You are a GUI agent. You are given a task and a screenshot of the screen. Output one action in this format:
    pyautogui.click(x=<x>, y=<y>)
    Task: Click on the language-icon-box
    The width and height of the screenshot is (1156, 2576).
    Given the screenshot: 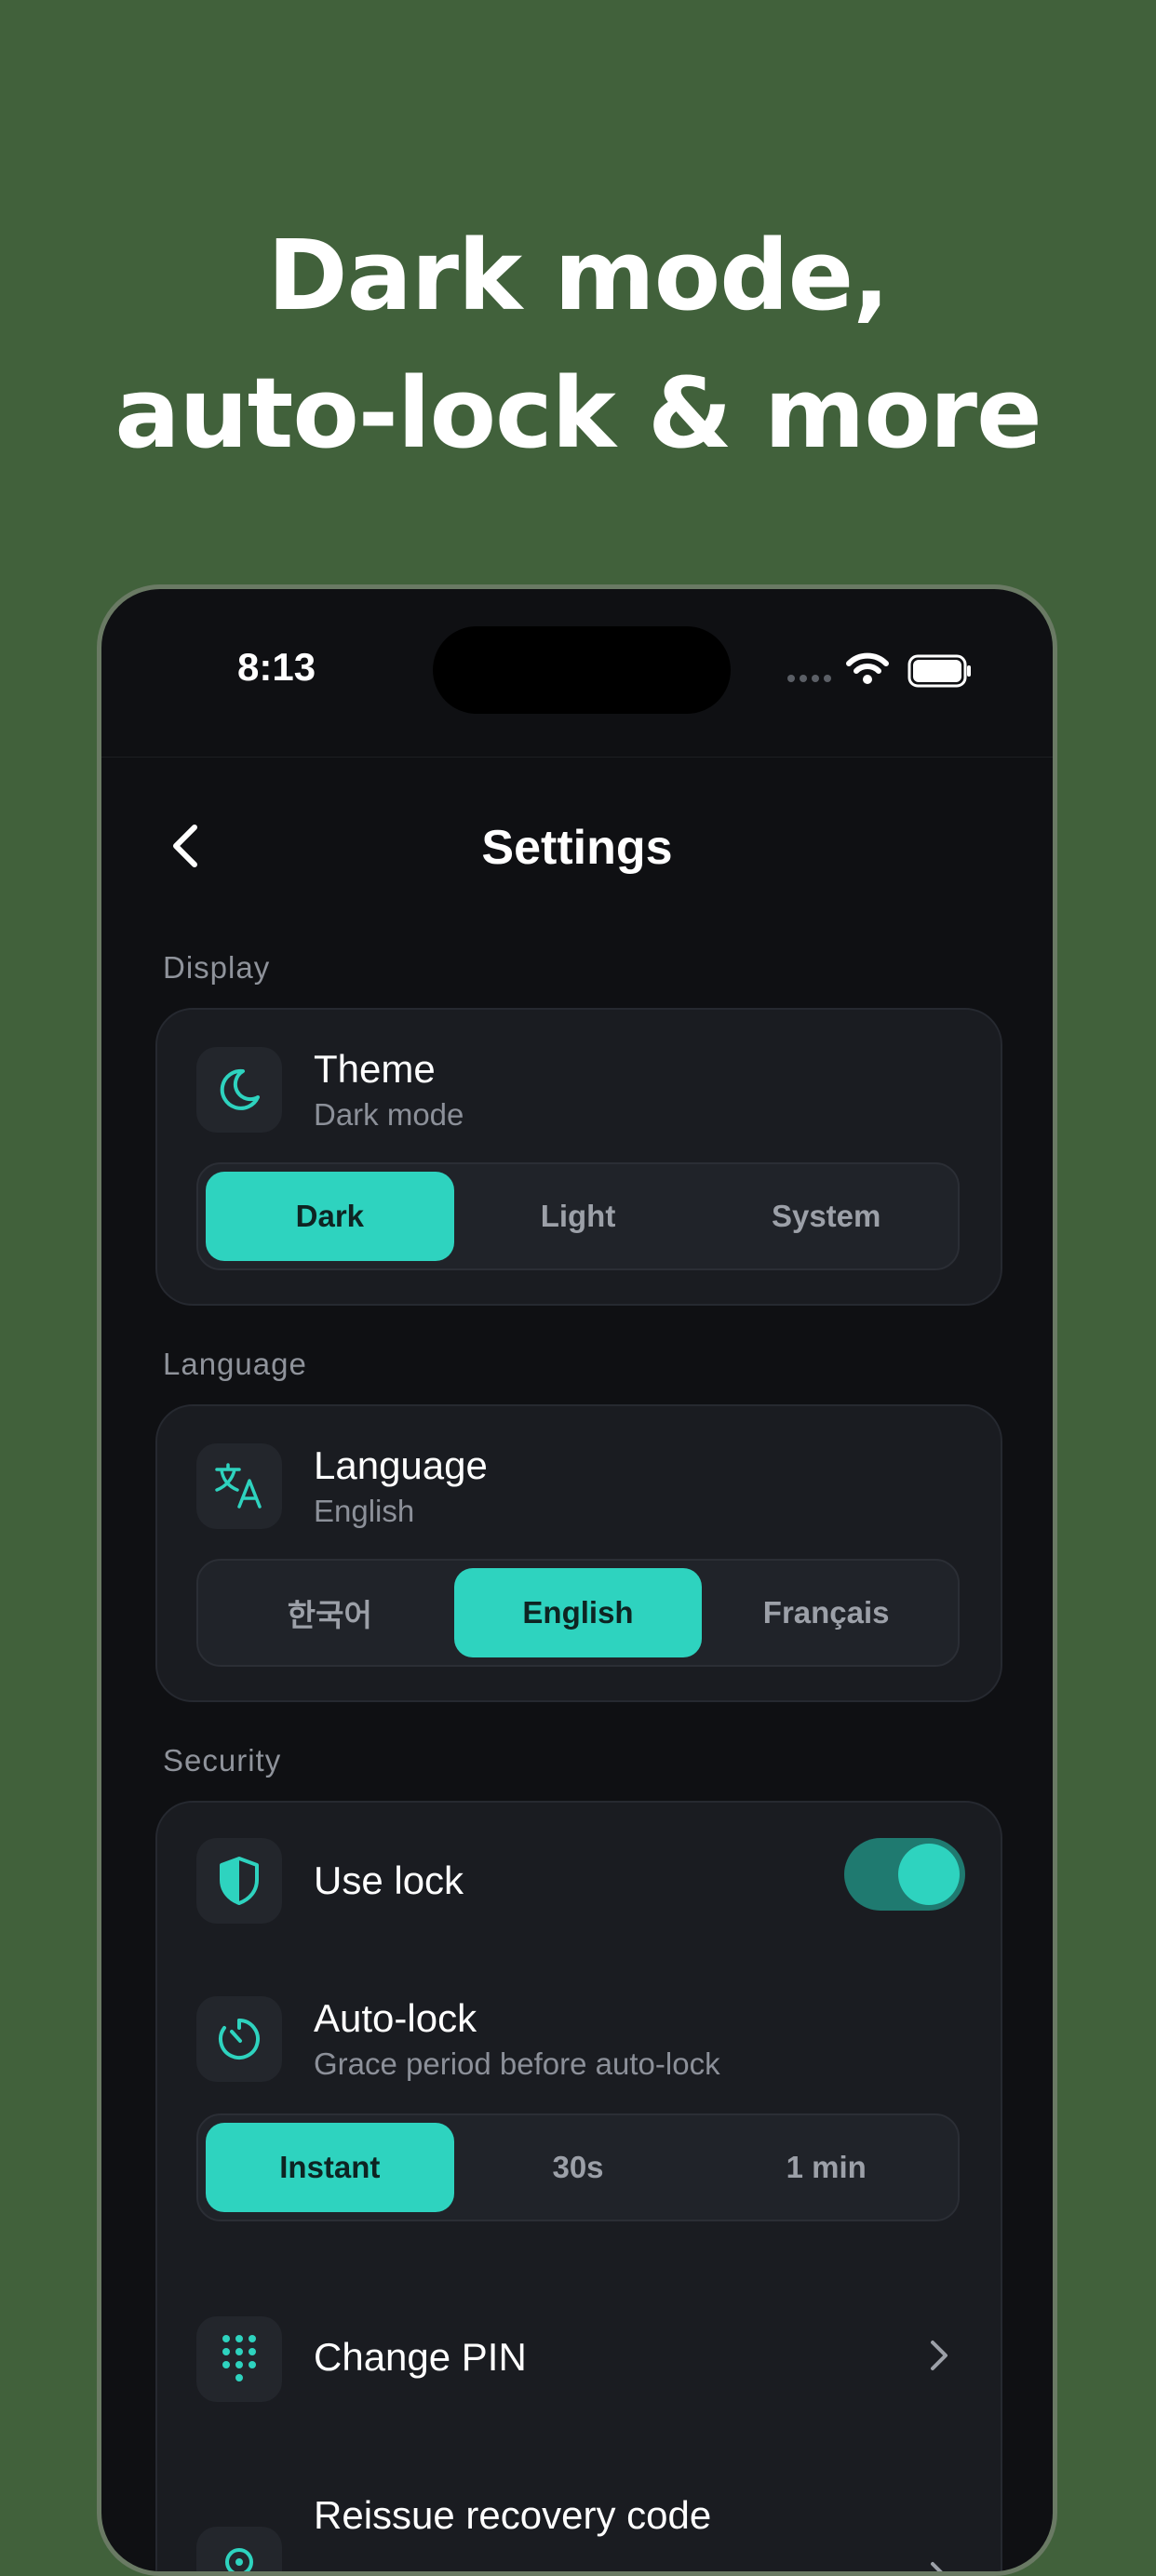 What is the action you would take?
    pyautogui.click(x=239, y=1486)
    